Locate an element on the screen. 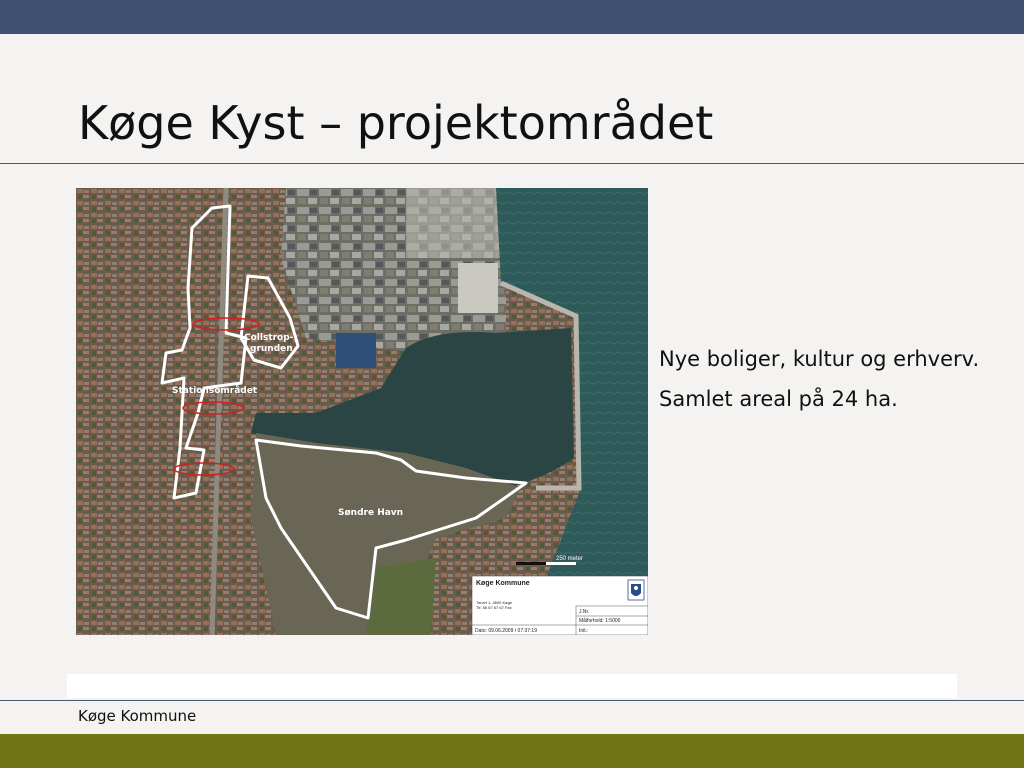 The height and width of the screenshot is (768, 1024). collstrop-label: Collstrop- is located at coordinates (269, 338).